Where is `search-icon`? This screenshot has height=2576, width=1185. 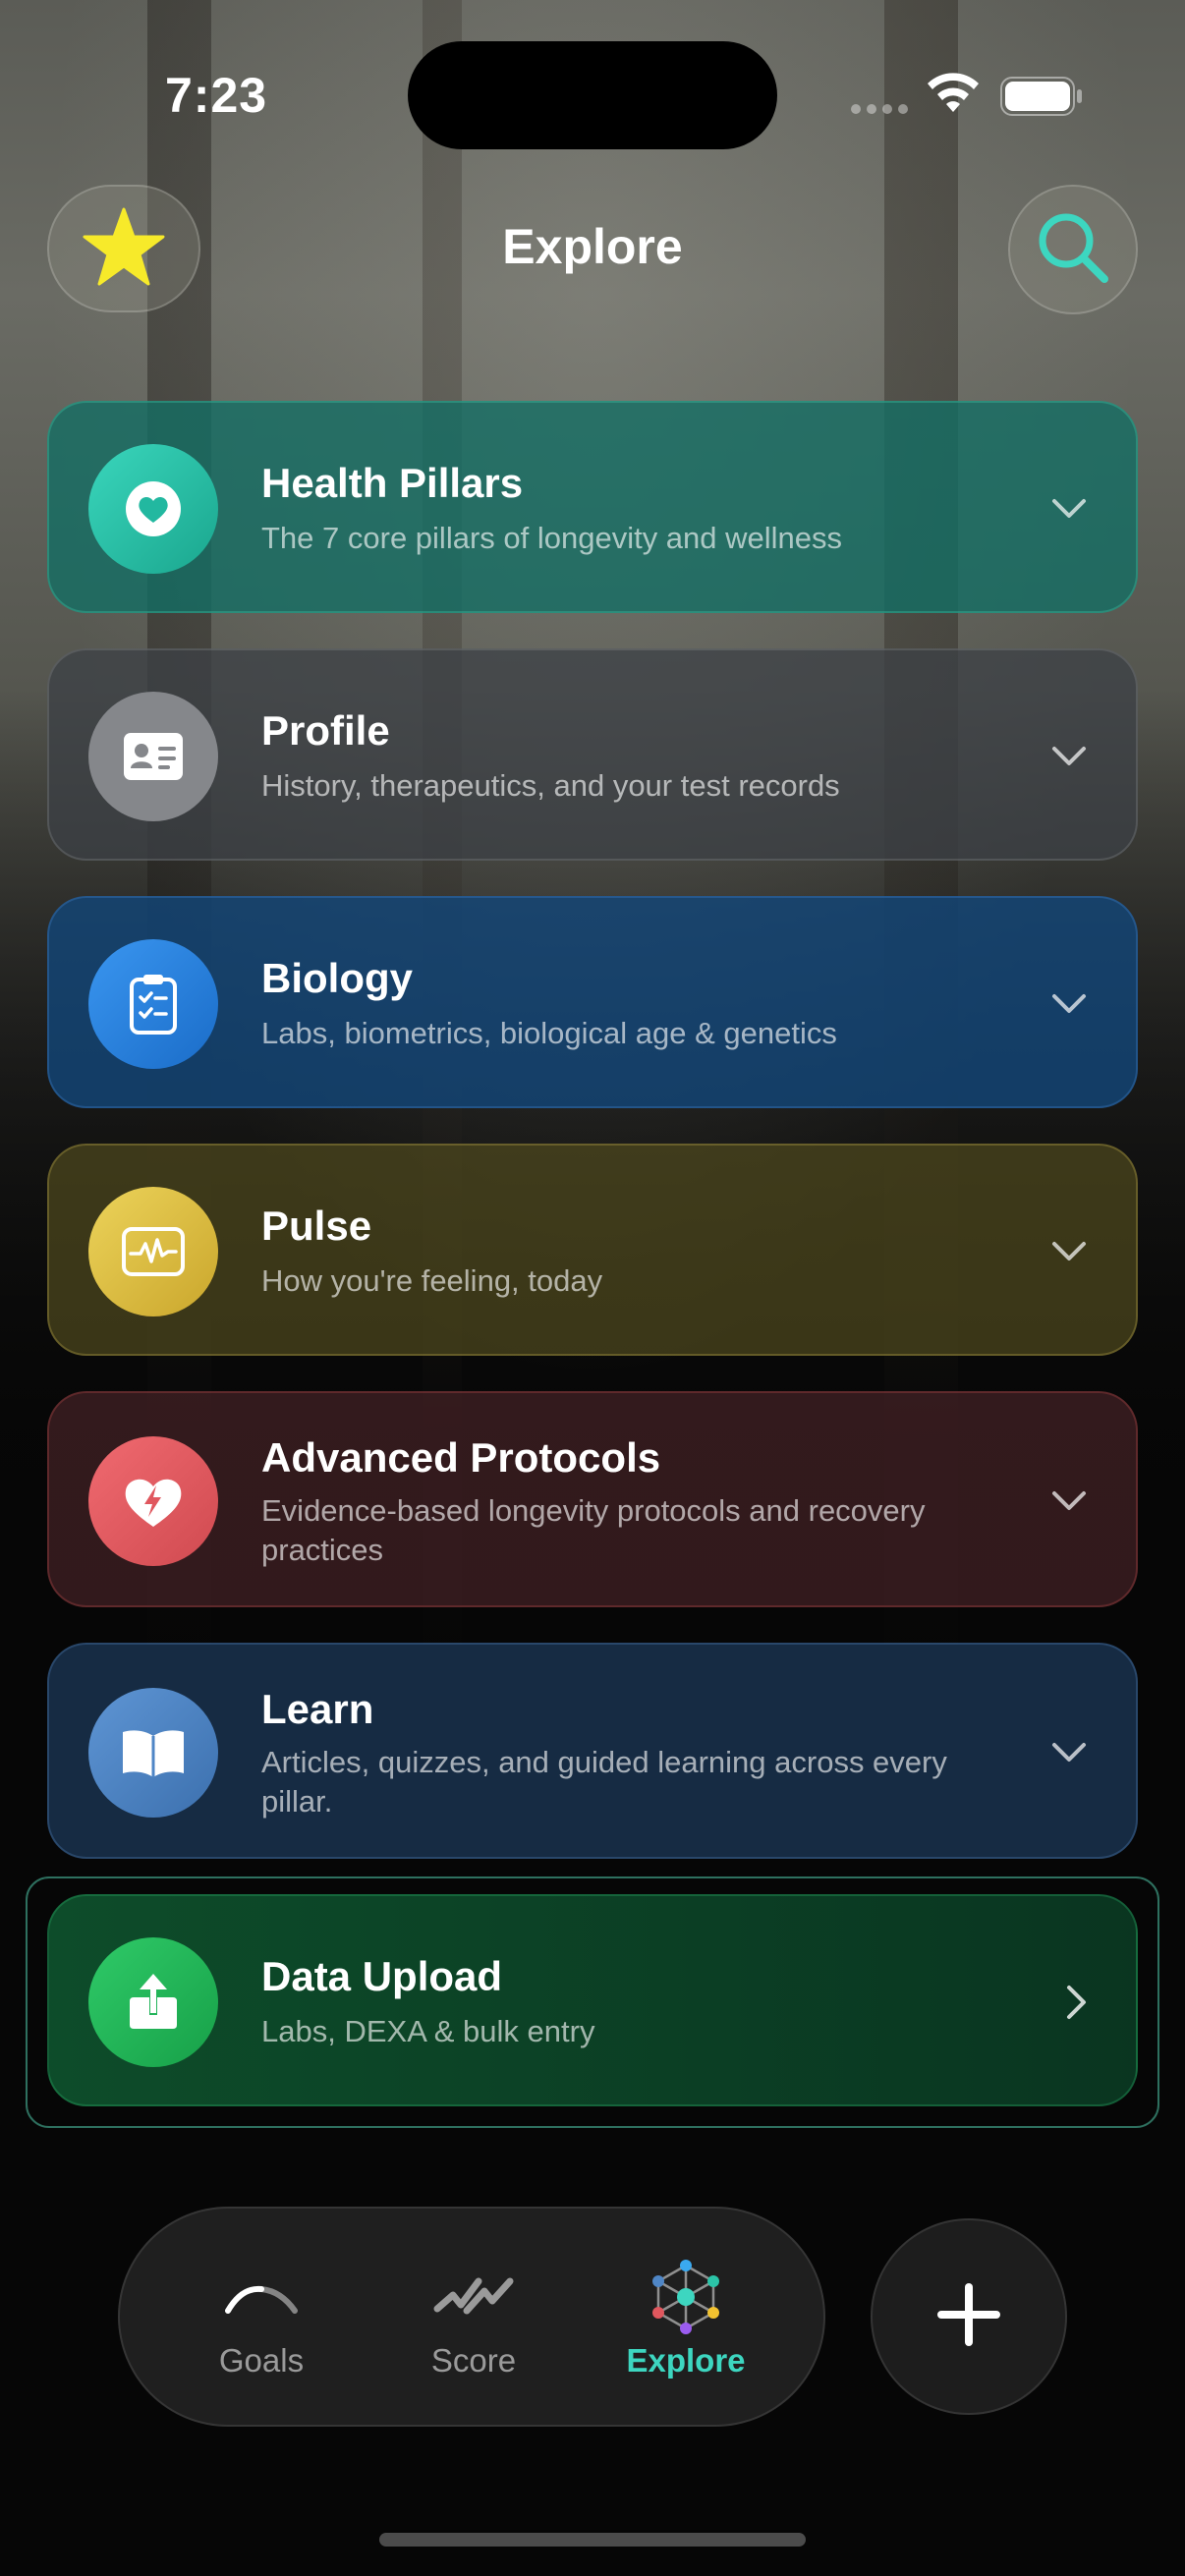
search-icon is located at coordinates (1073, 250).